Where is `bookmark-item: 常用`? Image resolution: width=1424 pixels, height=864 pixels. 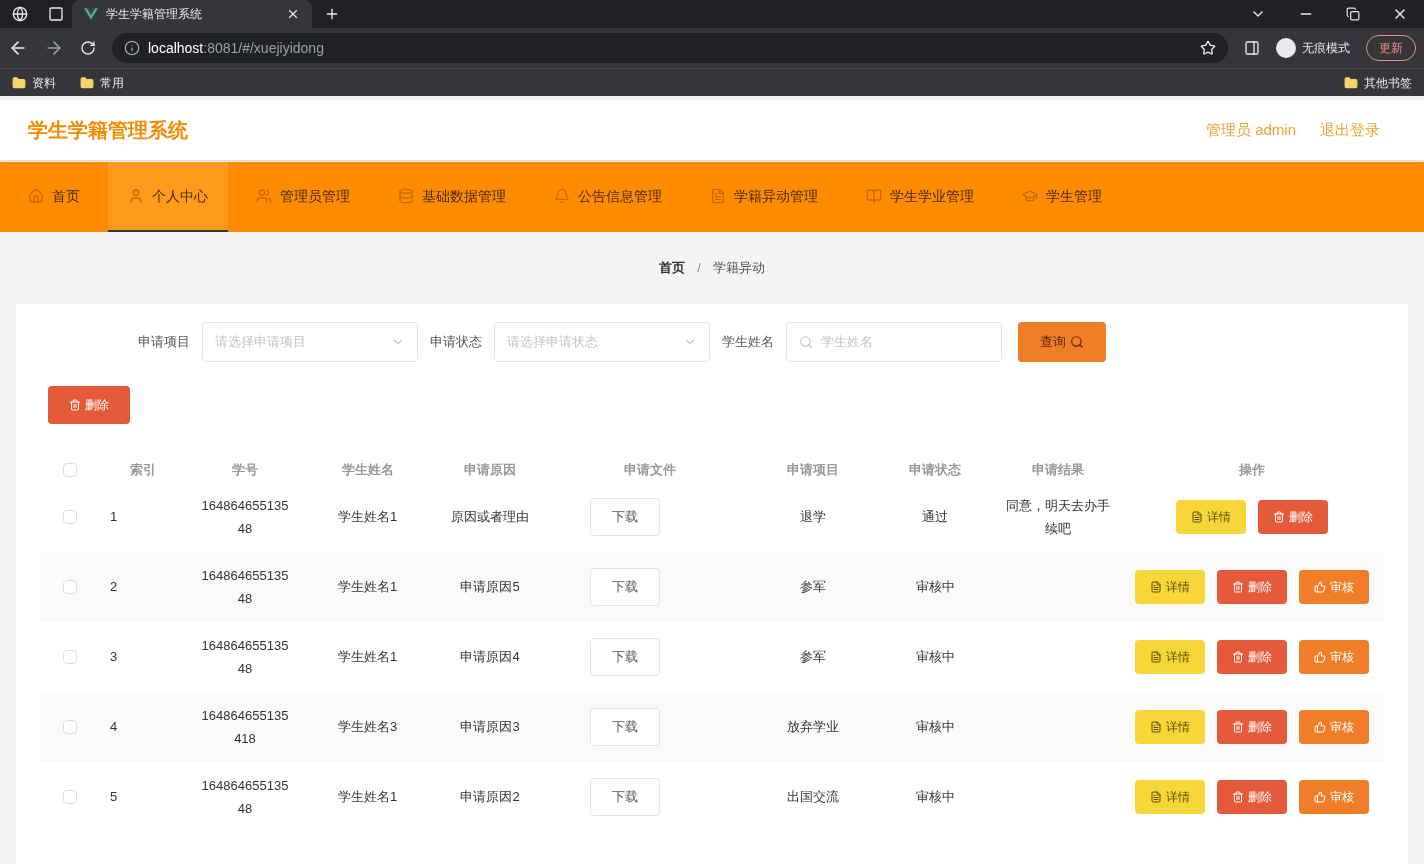
bookmark-item: 常用 is located at coordinates (112, 82).